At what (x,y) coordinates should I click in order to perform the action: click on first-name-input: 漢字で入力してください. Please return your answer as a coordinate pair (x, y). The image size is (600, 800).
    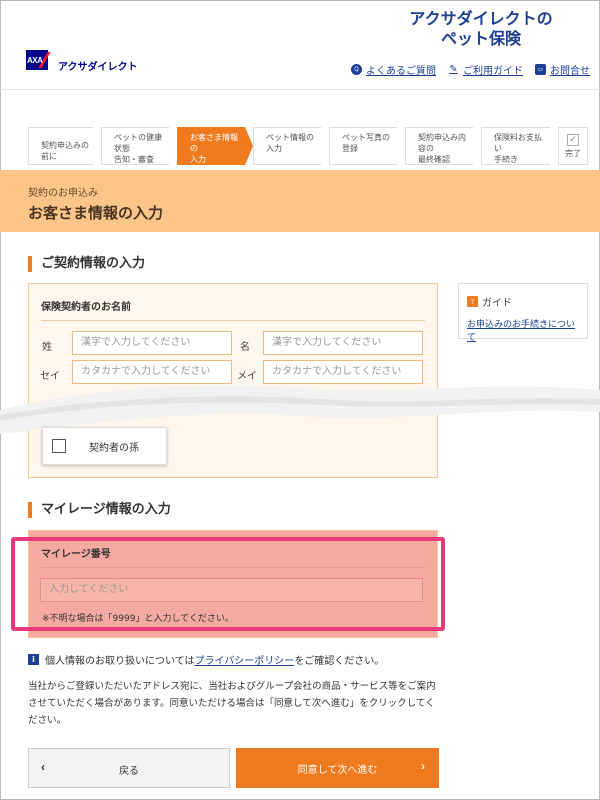
    Looking at the image, I should click on (343, 343).